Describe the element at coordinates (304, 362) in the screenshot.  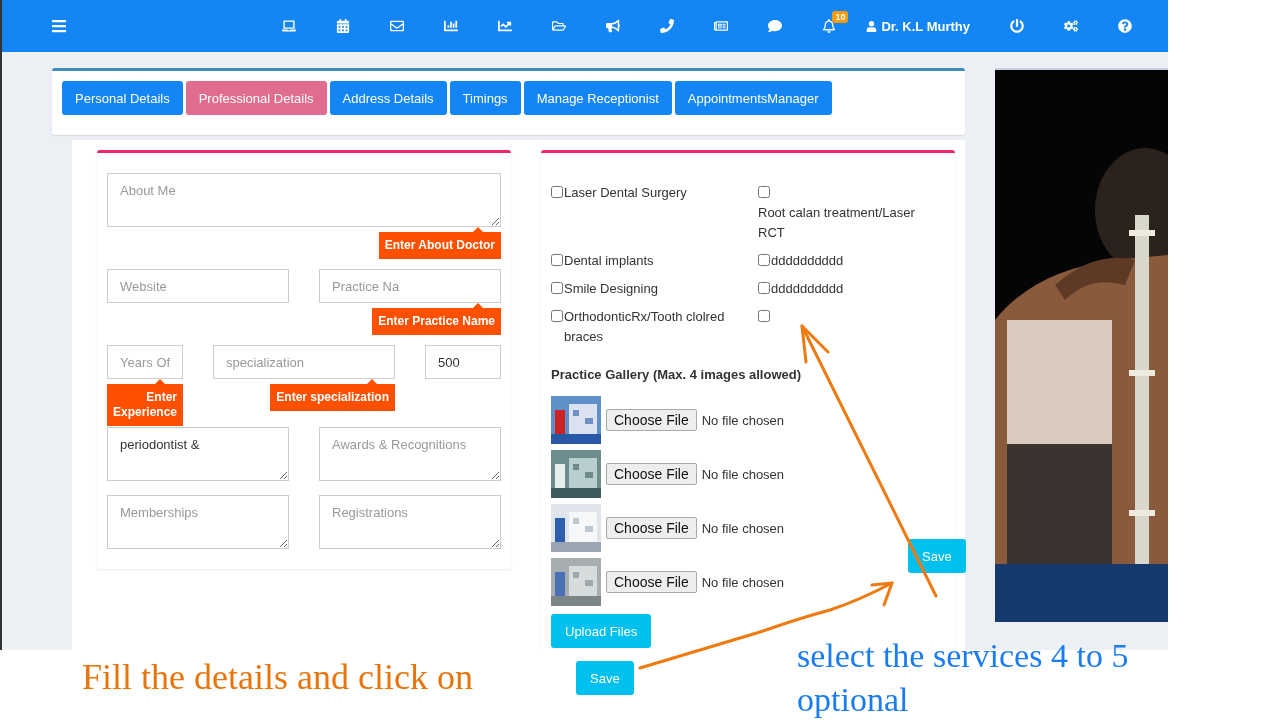
I see `specialization-field: specialization` at that location.